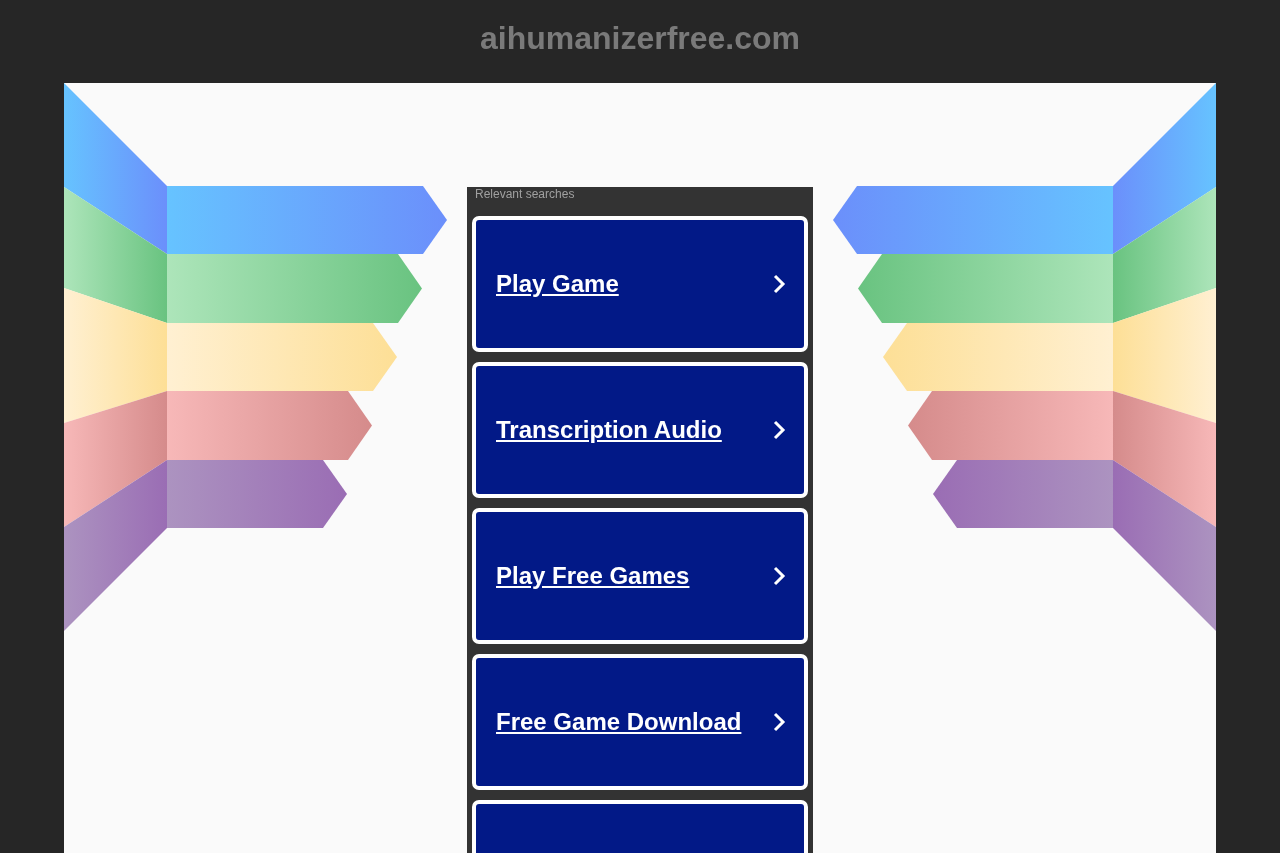 The image size is (1280, 853). What do you see at coordinates (640, 430) in the screenshot?
I see `search-link: Transcription Audio` at bounding box center [640, 430].